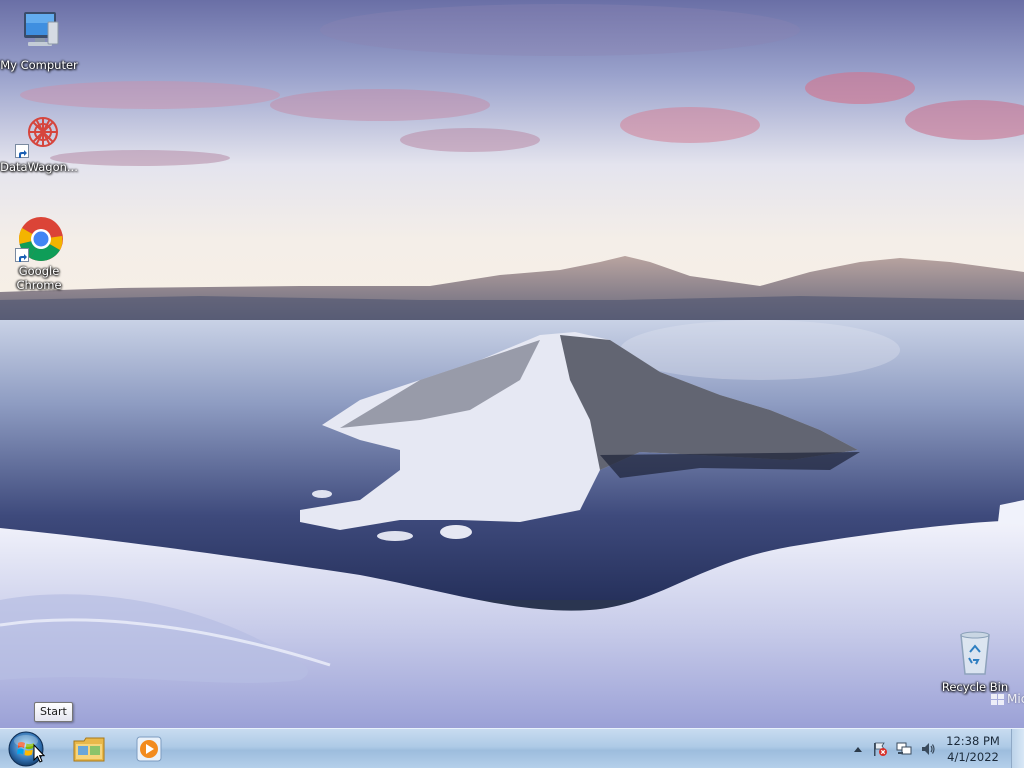  I want to click on mouse-cursor-icon, so click(39, 753).